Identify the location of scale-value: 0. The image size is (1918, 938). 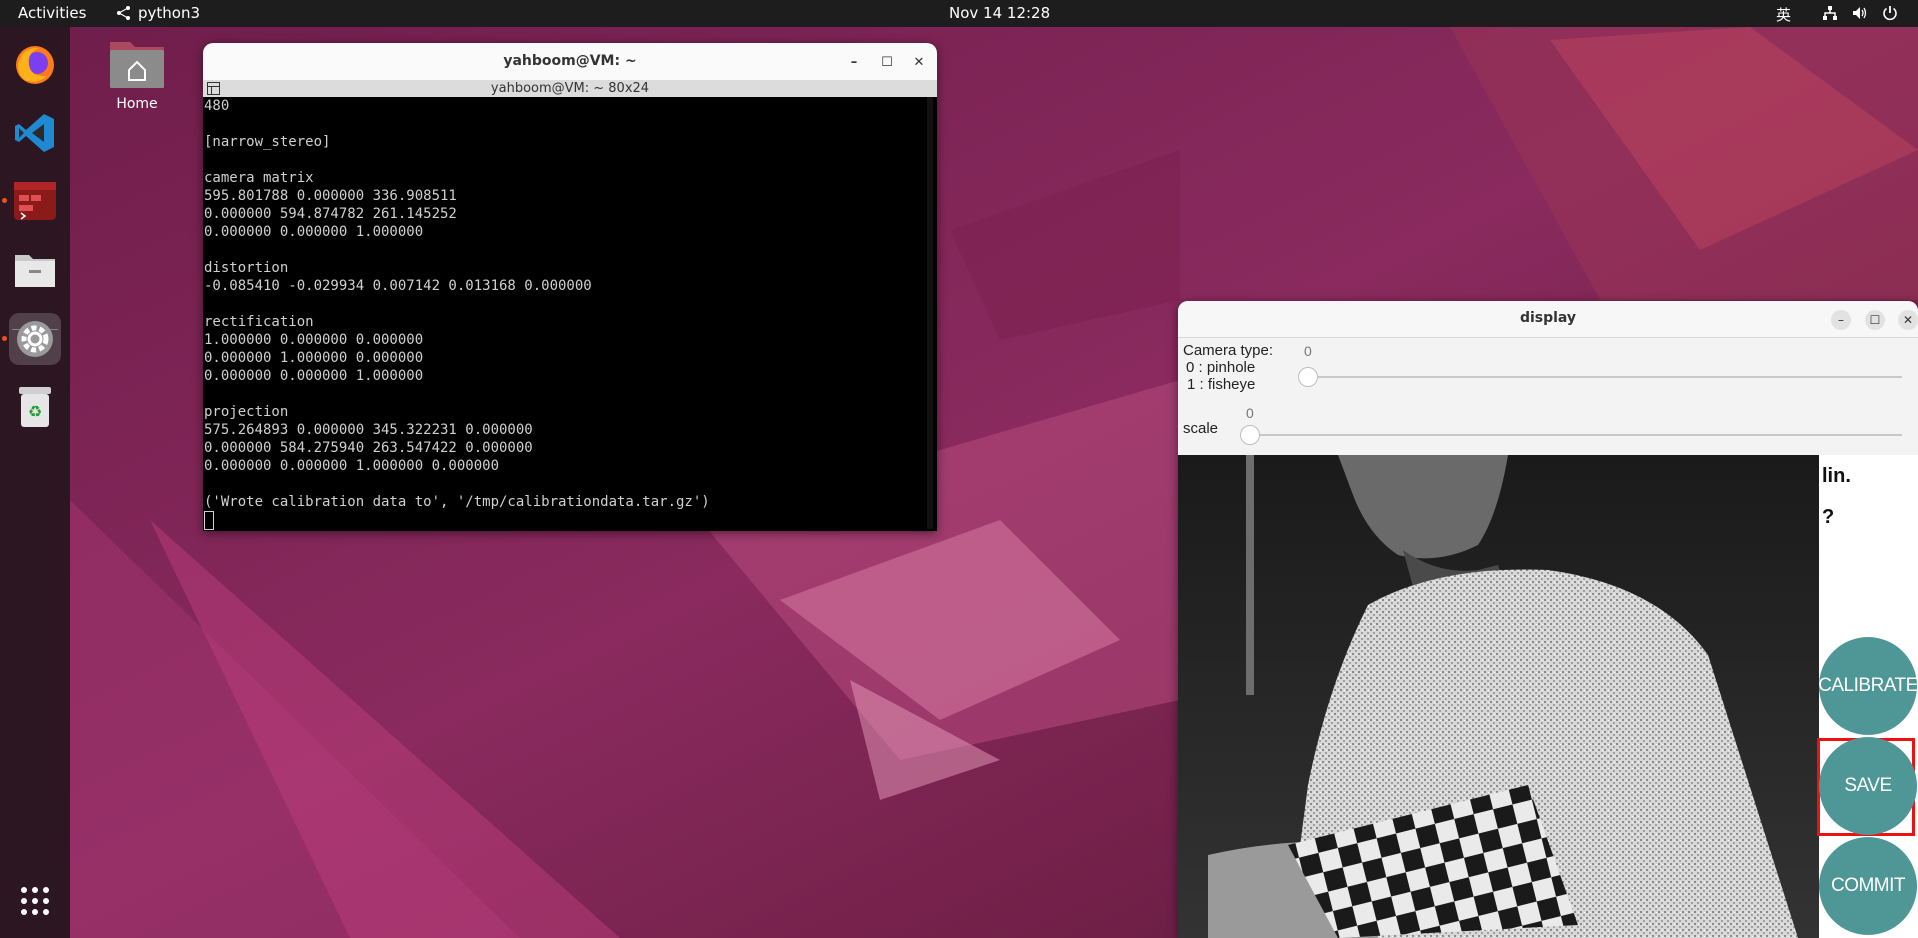
(1250, 413).